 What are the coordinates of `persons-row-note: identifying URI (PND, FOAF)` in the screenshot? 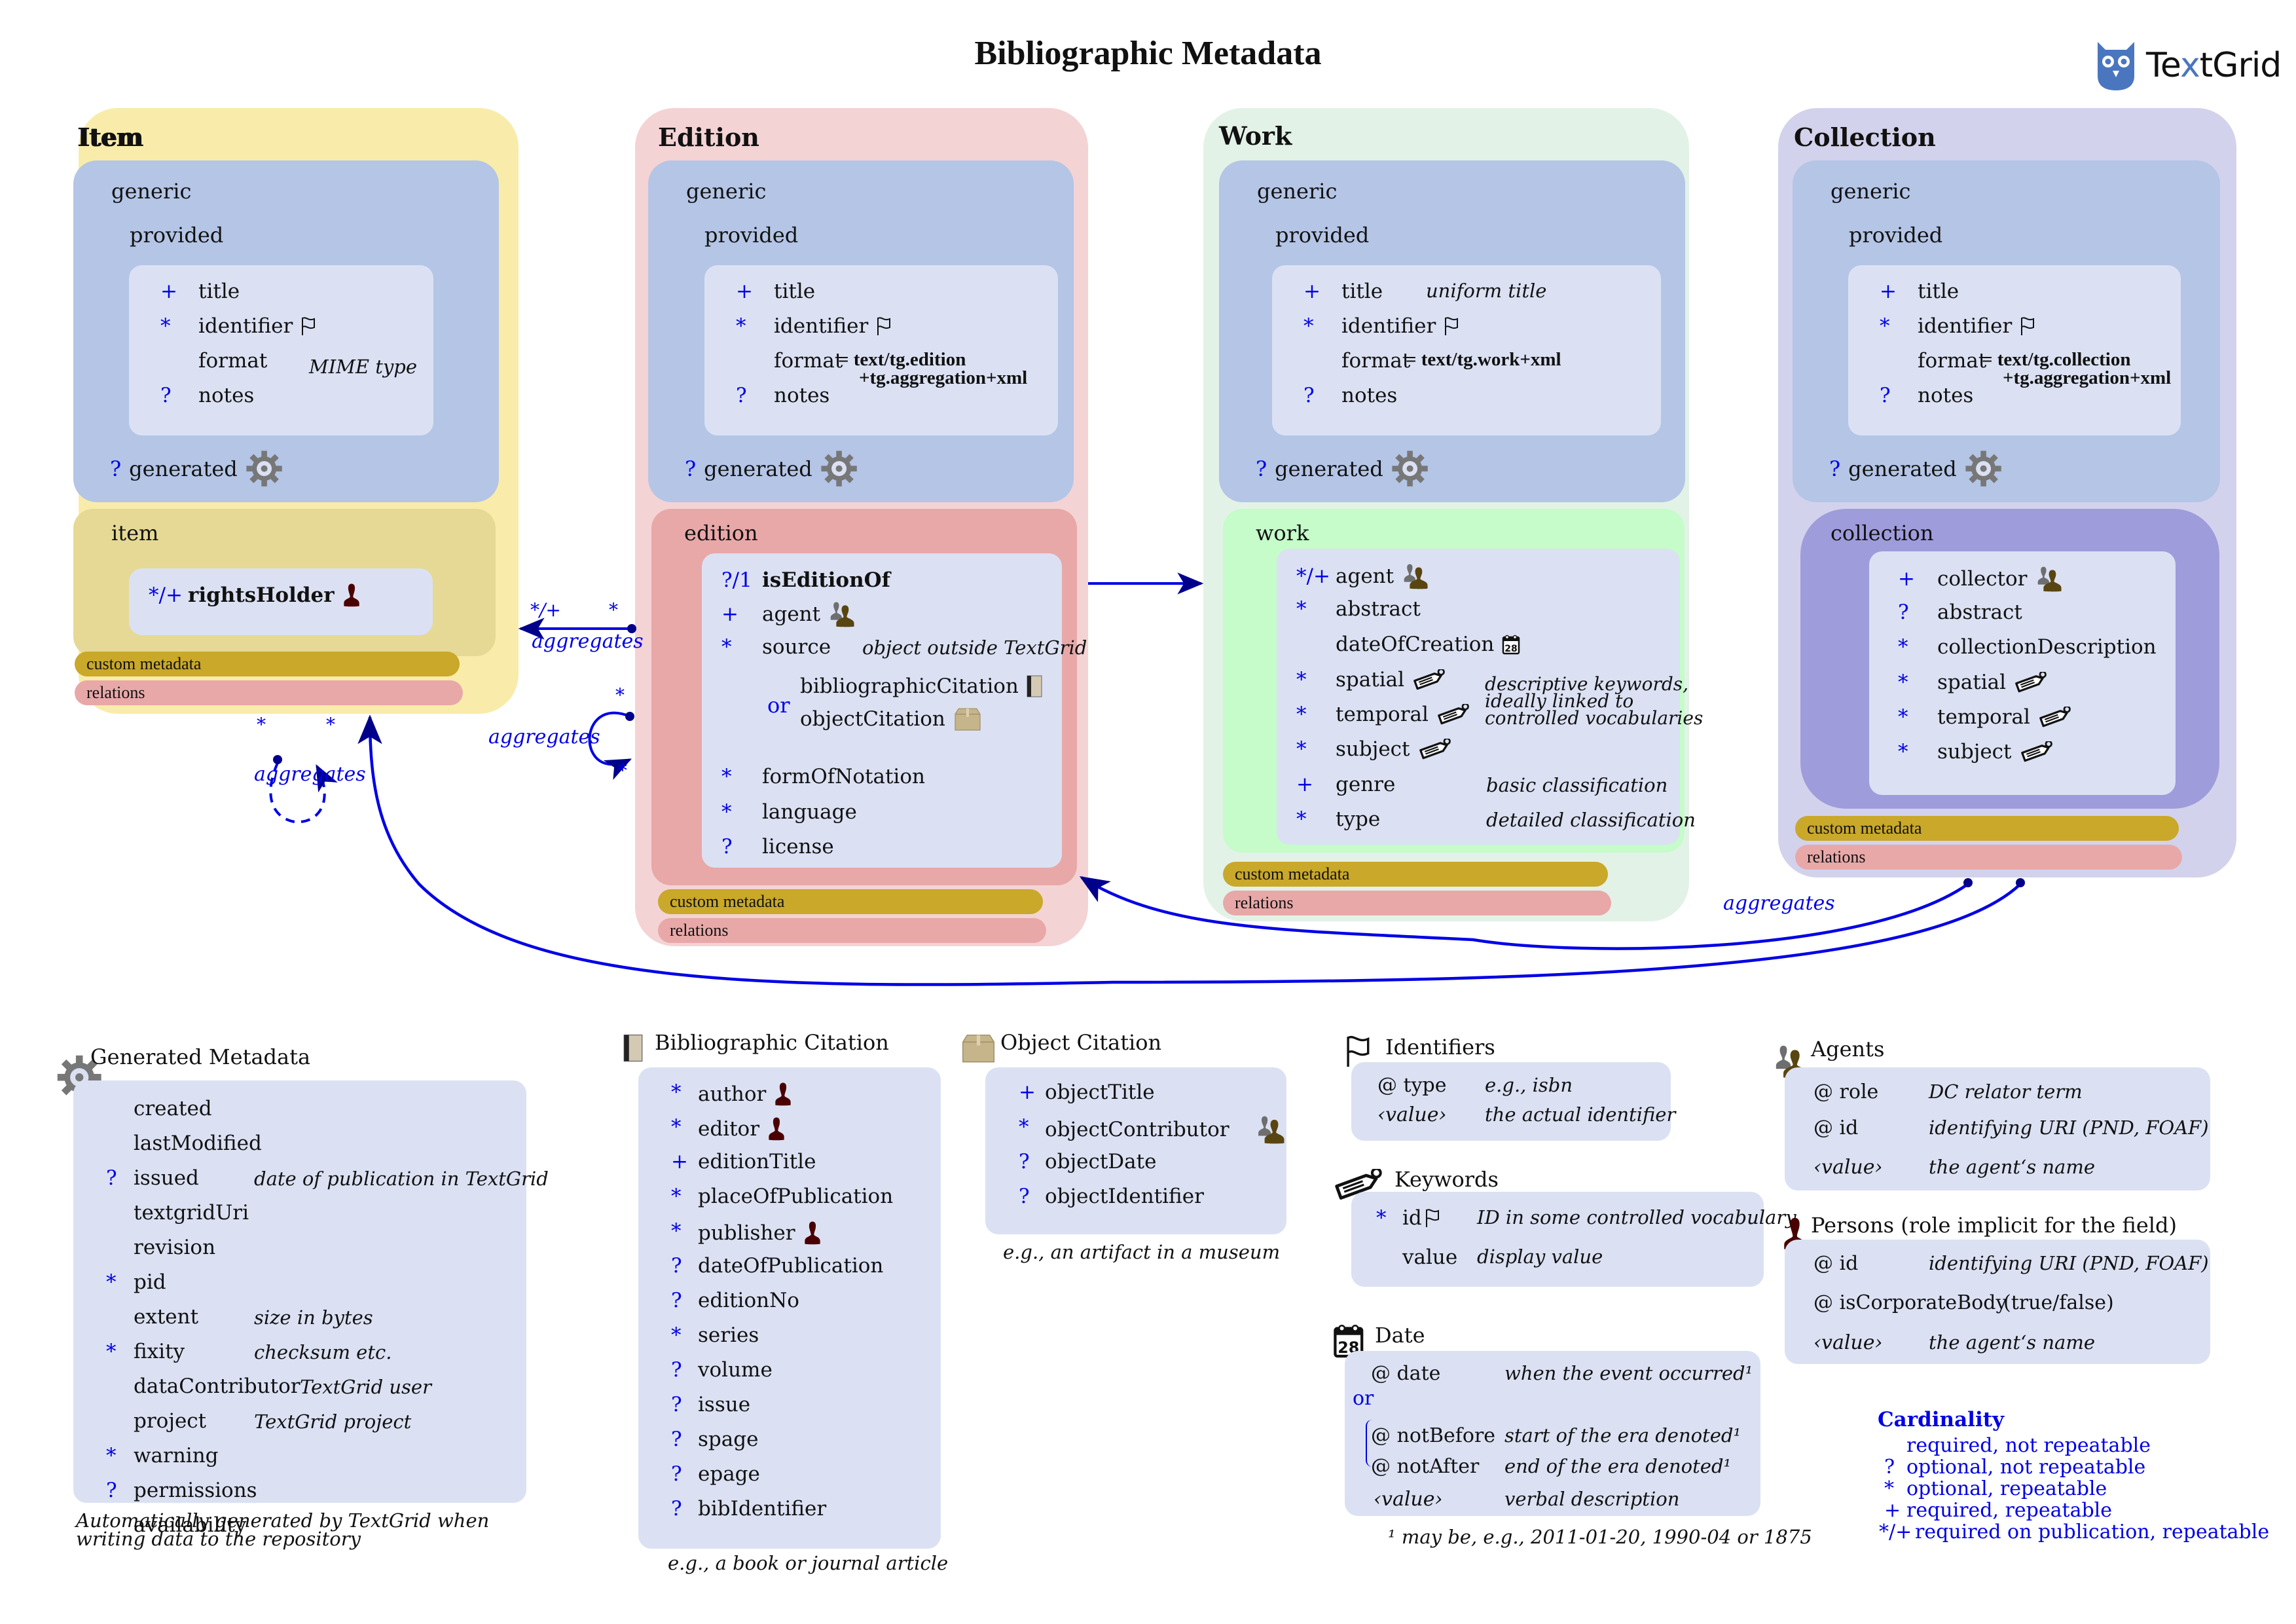 It's located at (2069, 1263).